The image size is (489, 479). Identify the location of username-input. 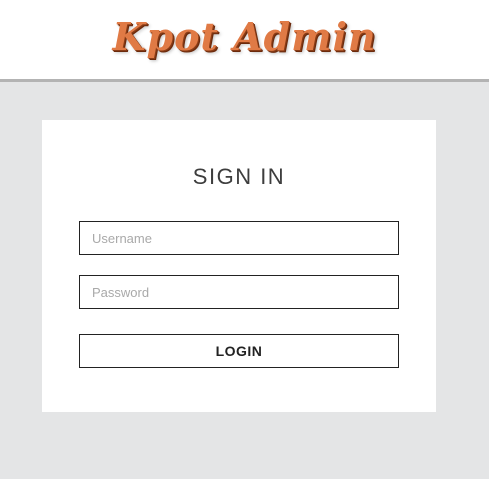
(239, 238).